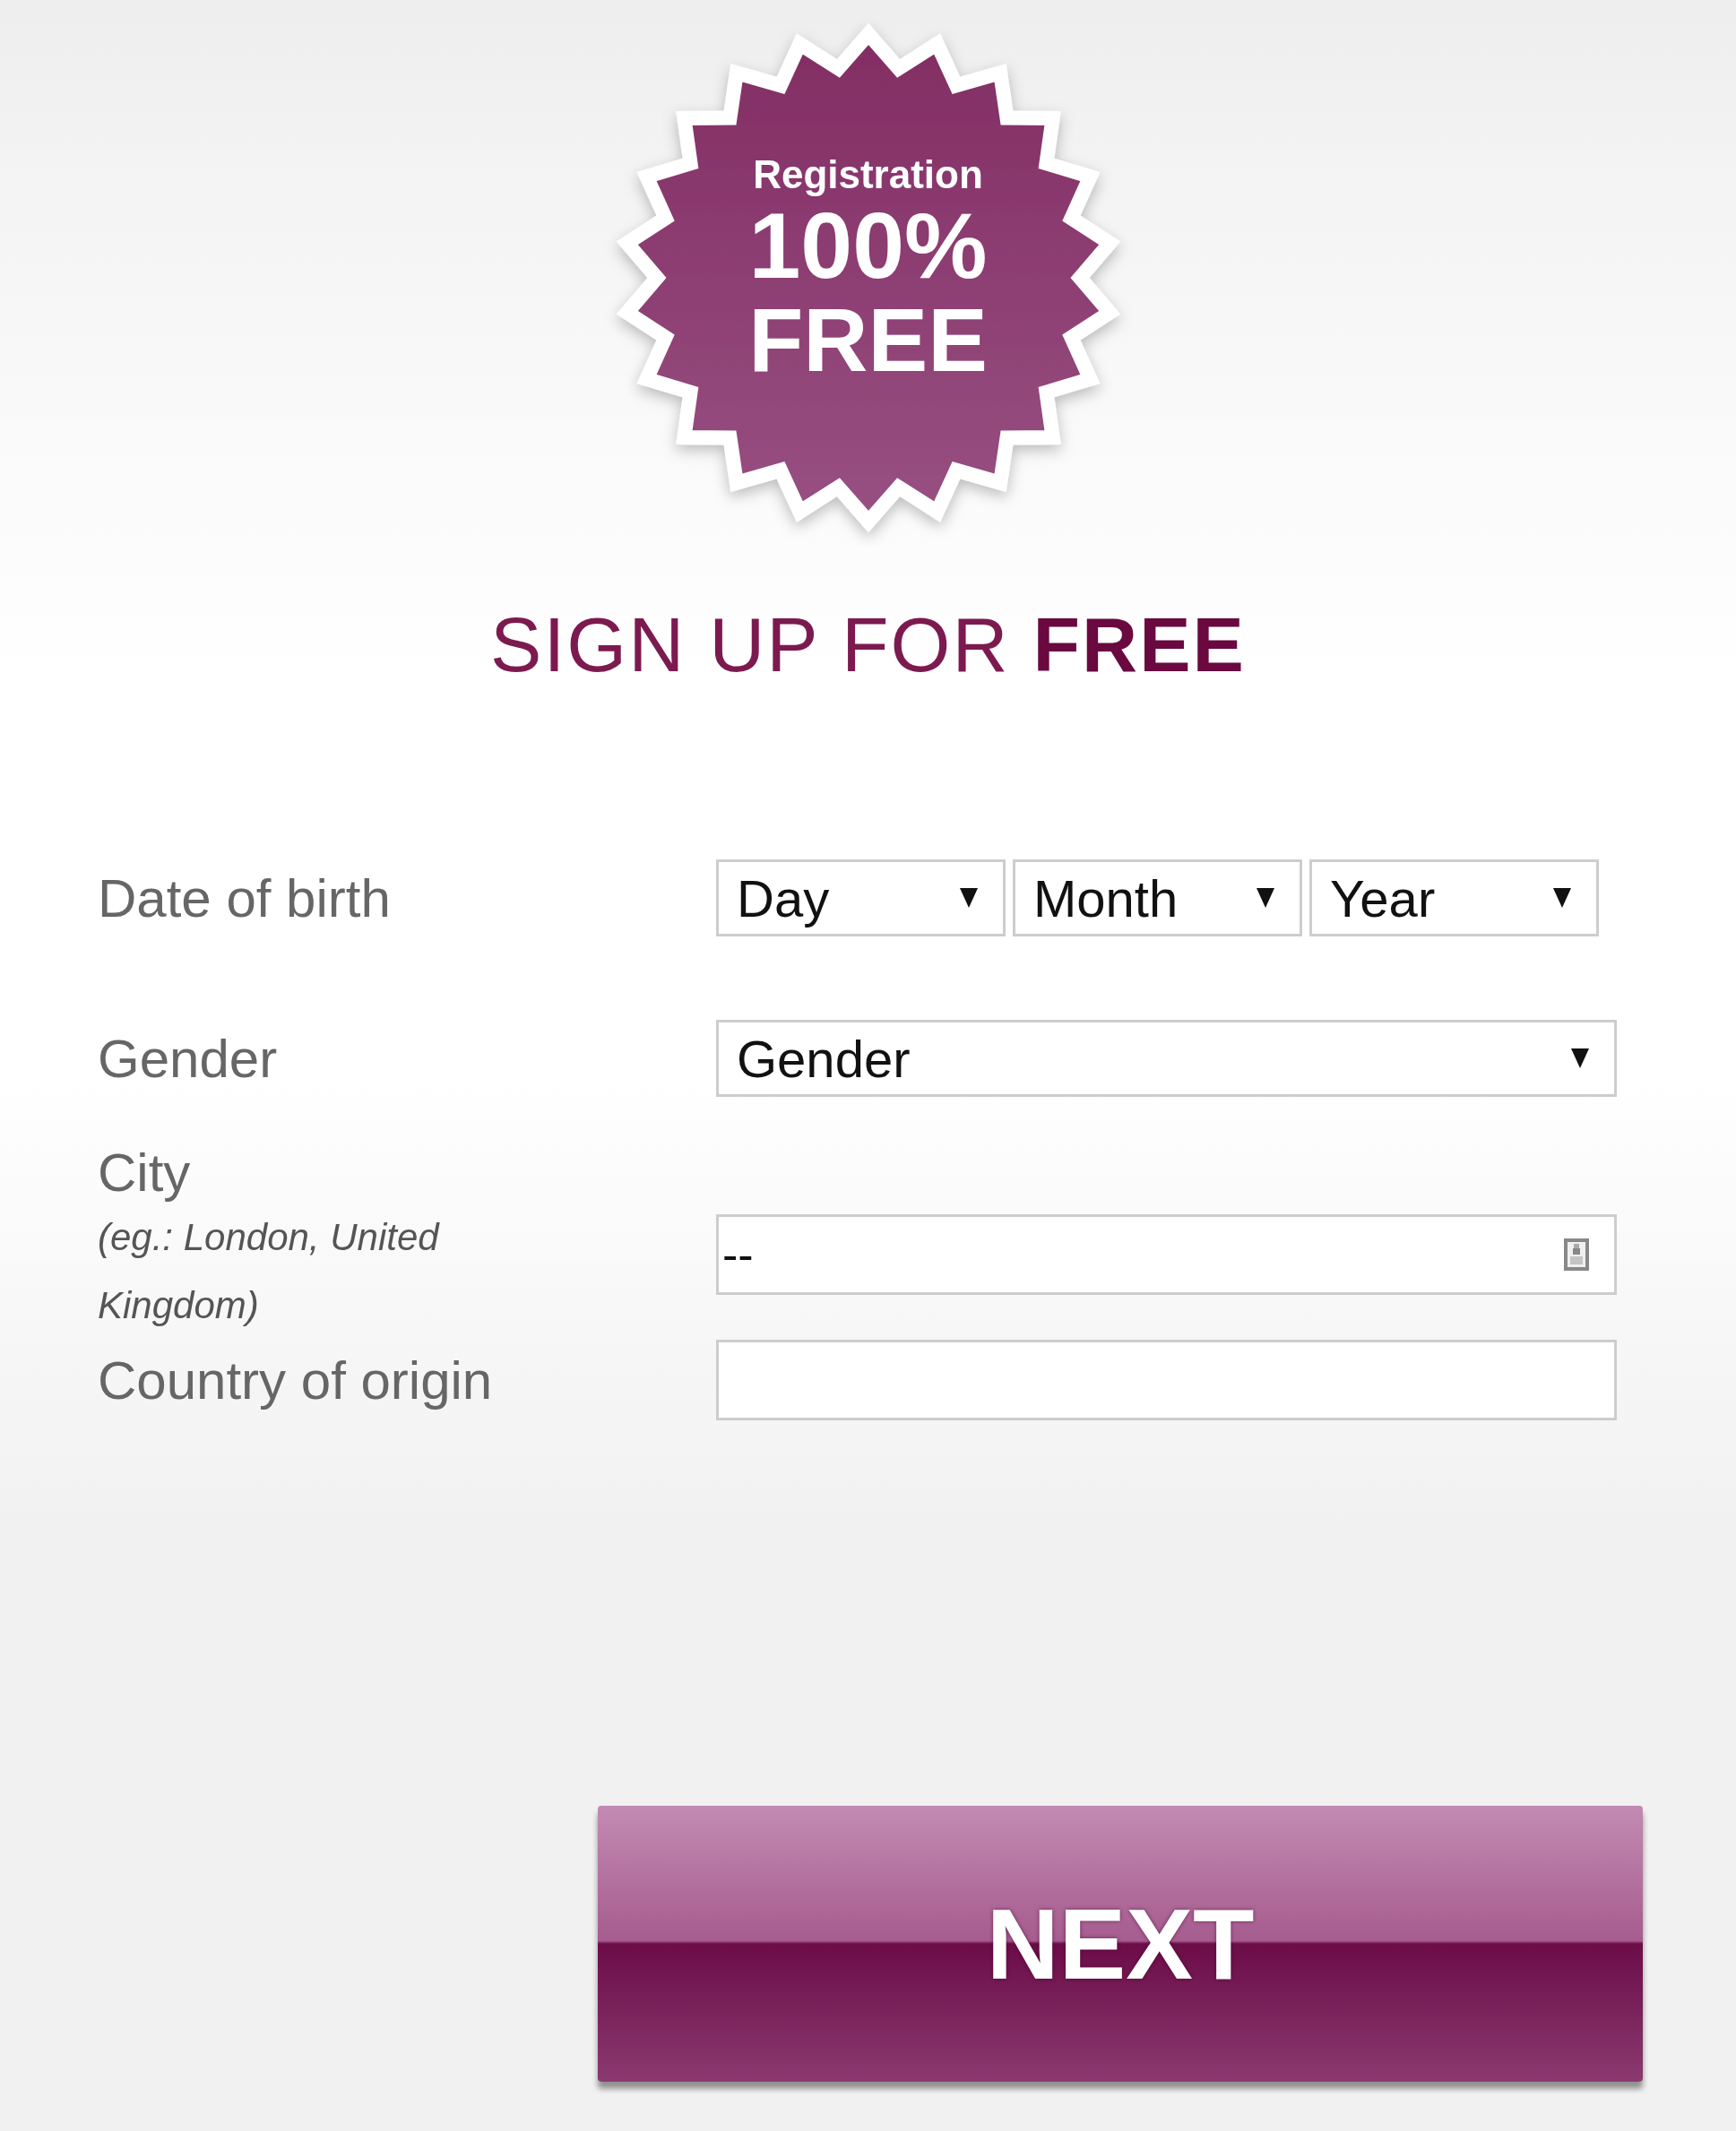 This screenshot has width=1736, height=2131. What do you see at coordinates (1454, 898) in the screenshot?
I see `select-field: Year` at bounding box center [1454, 898].